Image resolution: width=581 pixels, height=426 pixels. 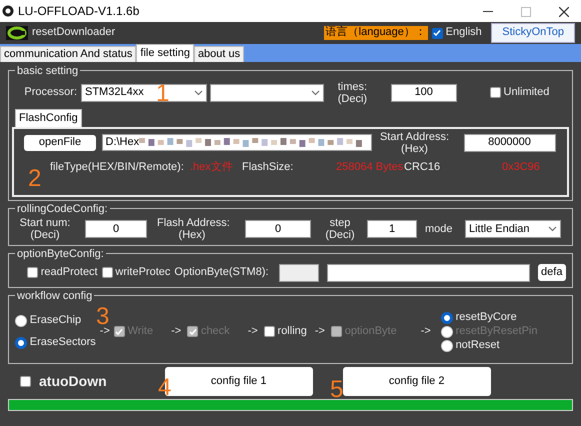 What do you see at coordinates (55, 321) in the screenshot?
I see `erase-mode-radio: EraseChip` at bounding box center [55, 321].